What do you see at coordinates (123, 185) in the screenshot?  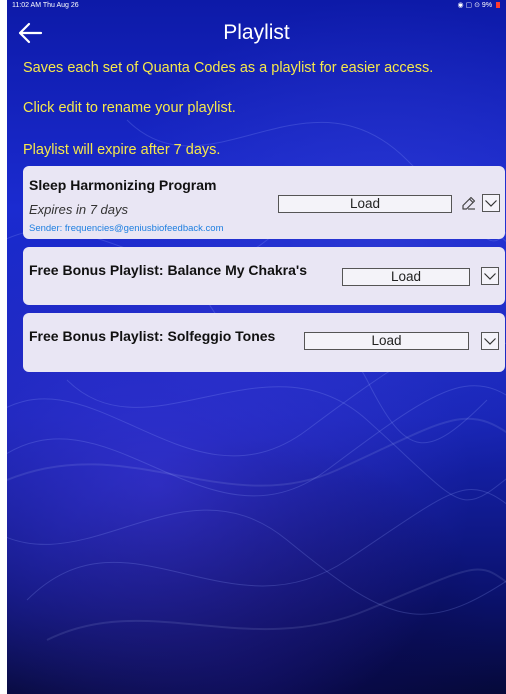 I see `playlist-name: Sleep Harmonizing Program` at bounding box center [123, 185].